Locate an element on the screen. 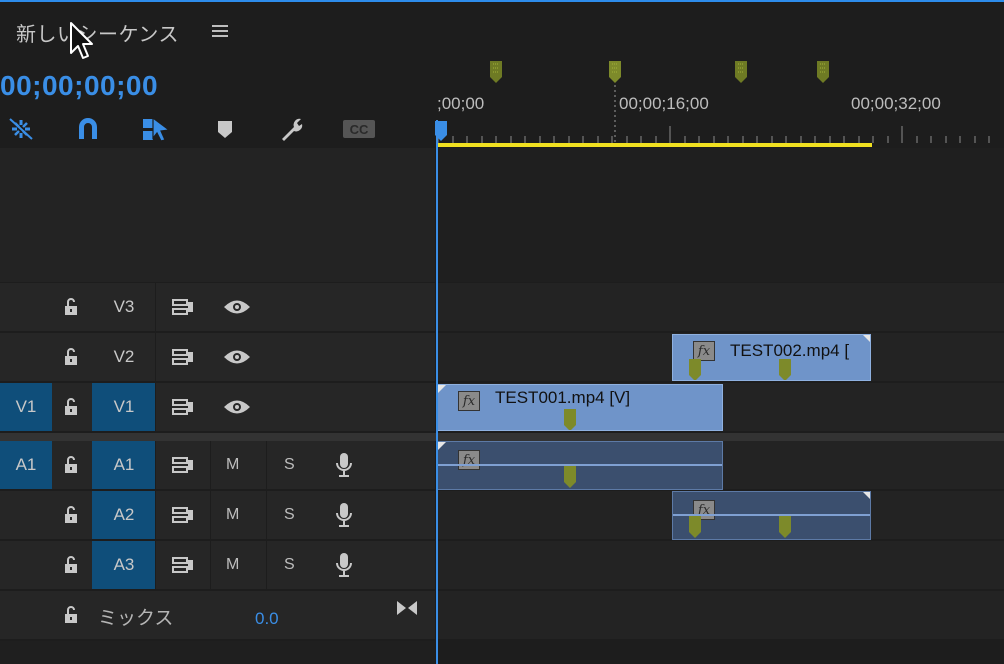  track-header-empty-area is located at coordinates (217, 215).